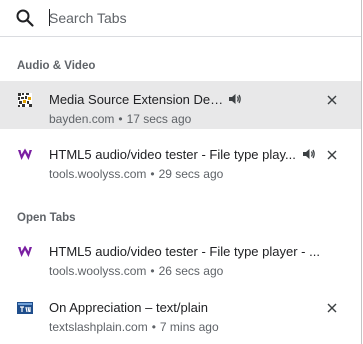 Image resolution: width=363 pixels, height=344 pixels. Describe the element at coordinates (56, 66) in the screenshot. I see `section-header-audio-video: Audio & Video` at that location.